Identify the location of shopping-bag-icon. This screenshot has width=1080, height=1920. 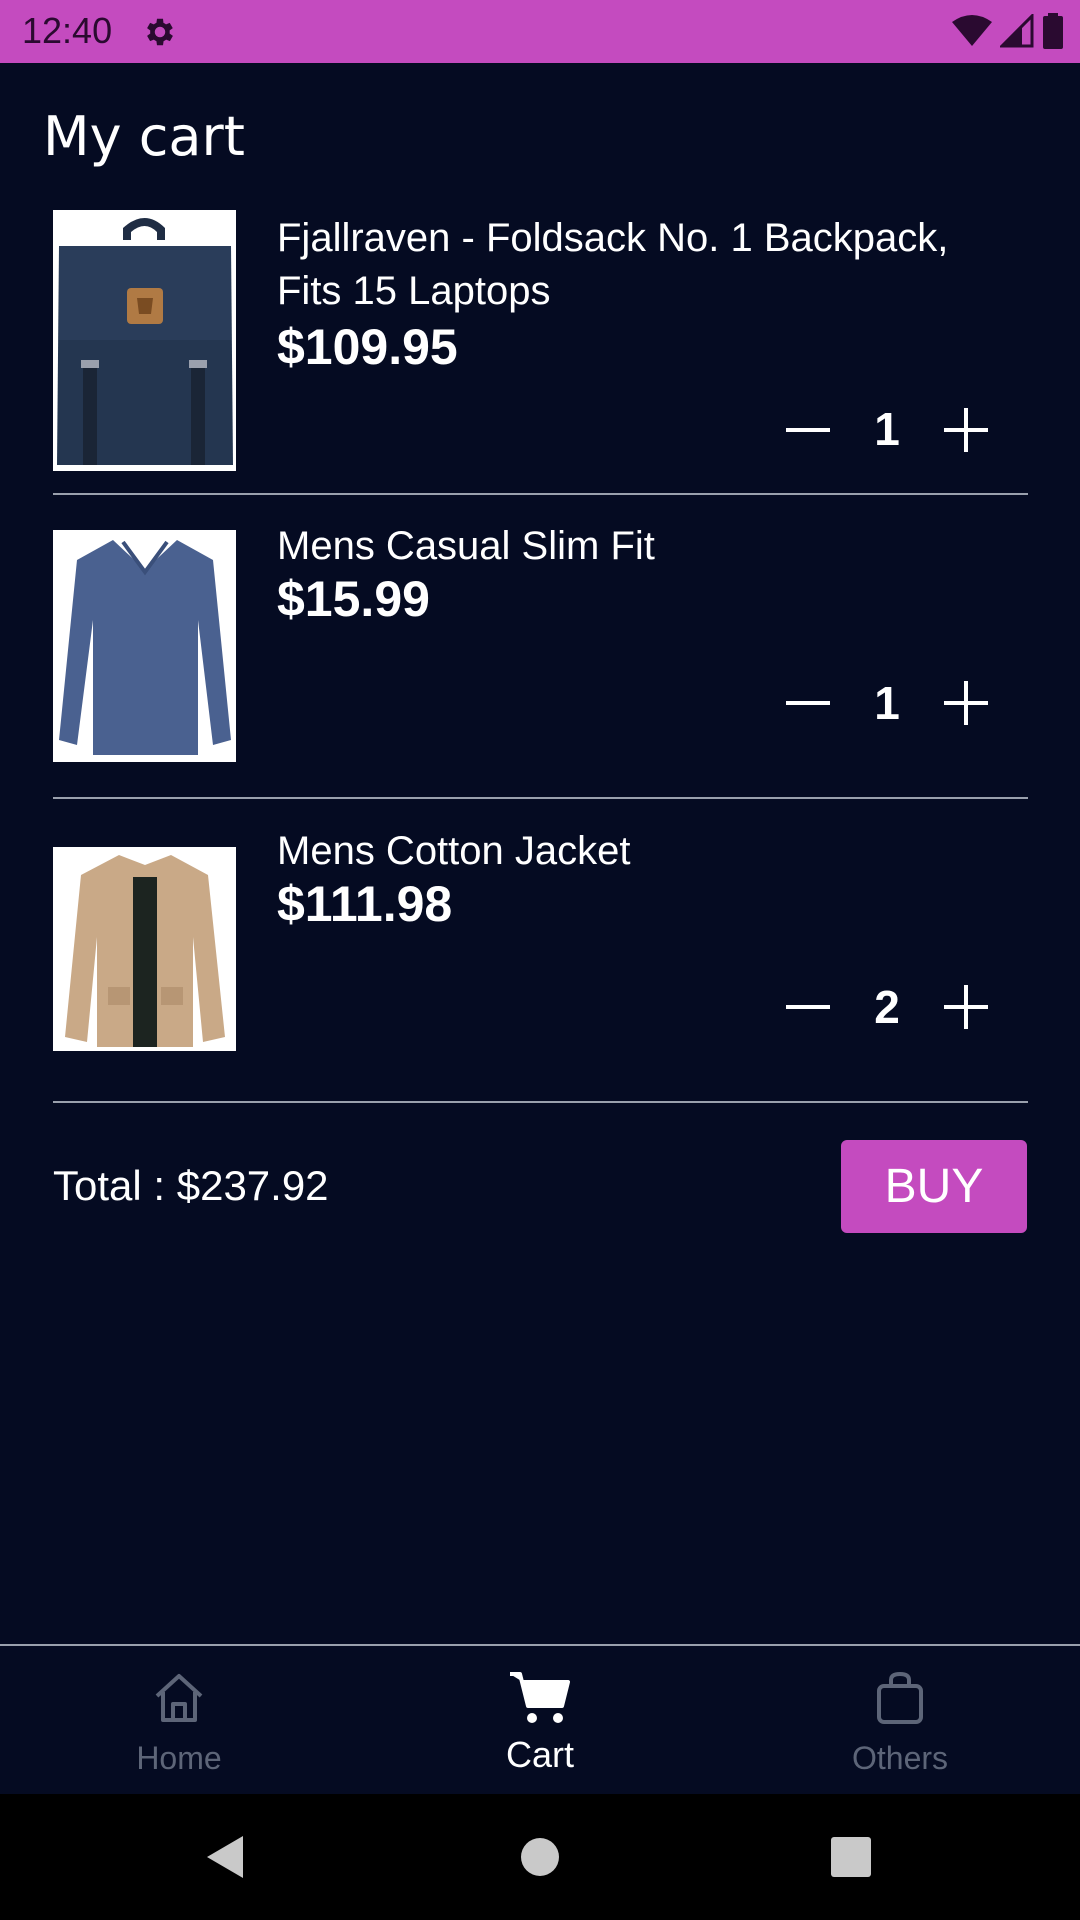
(900, 1697).